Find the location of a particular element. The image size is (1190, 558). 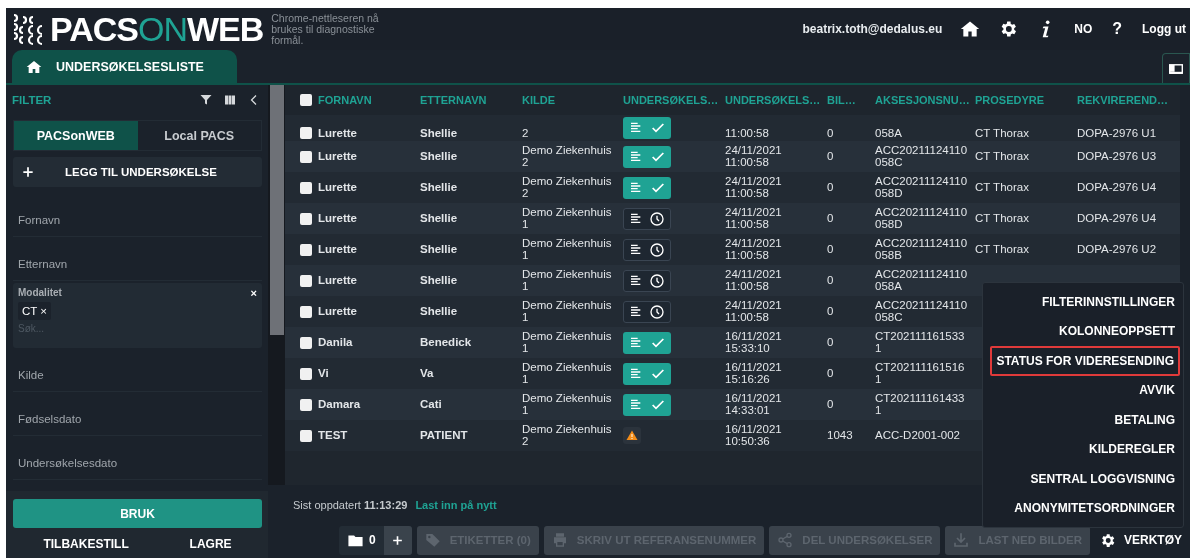

plus-icon is located at coordinates (398, 540).